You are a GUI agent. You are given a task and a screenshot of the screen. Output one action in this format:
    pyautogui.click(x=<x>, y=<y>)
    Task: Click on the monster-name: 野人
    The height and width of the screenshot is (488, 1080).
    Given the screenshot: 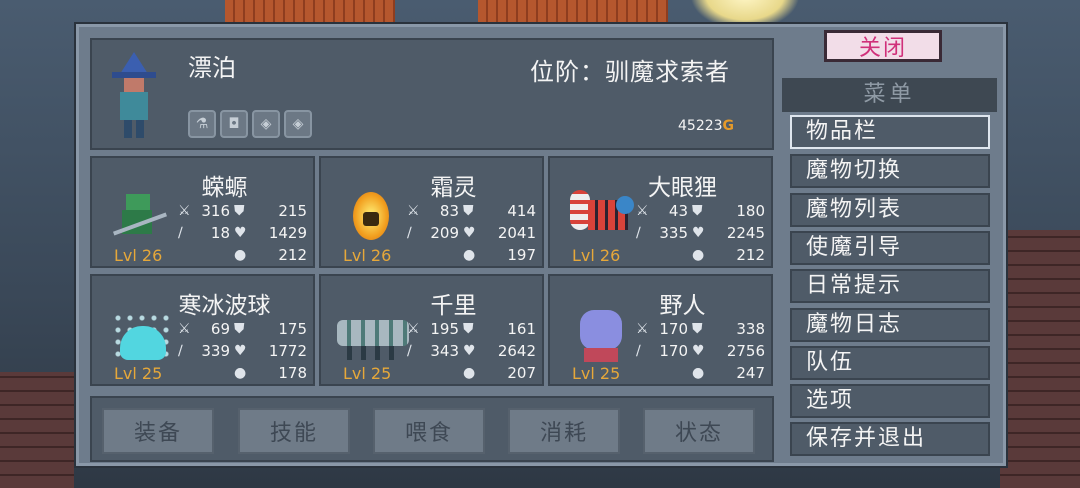 What is the action you would take?
    pyautogui.click(x=682, y=306)
    